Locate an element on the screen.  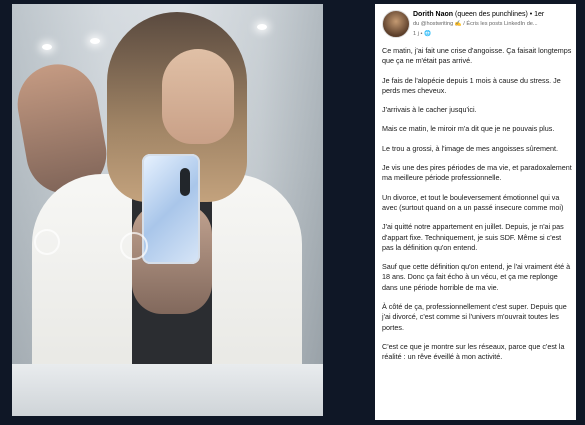
scroll-fade is located at coordinates (475, 416).